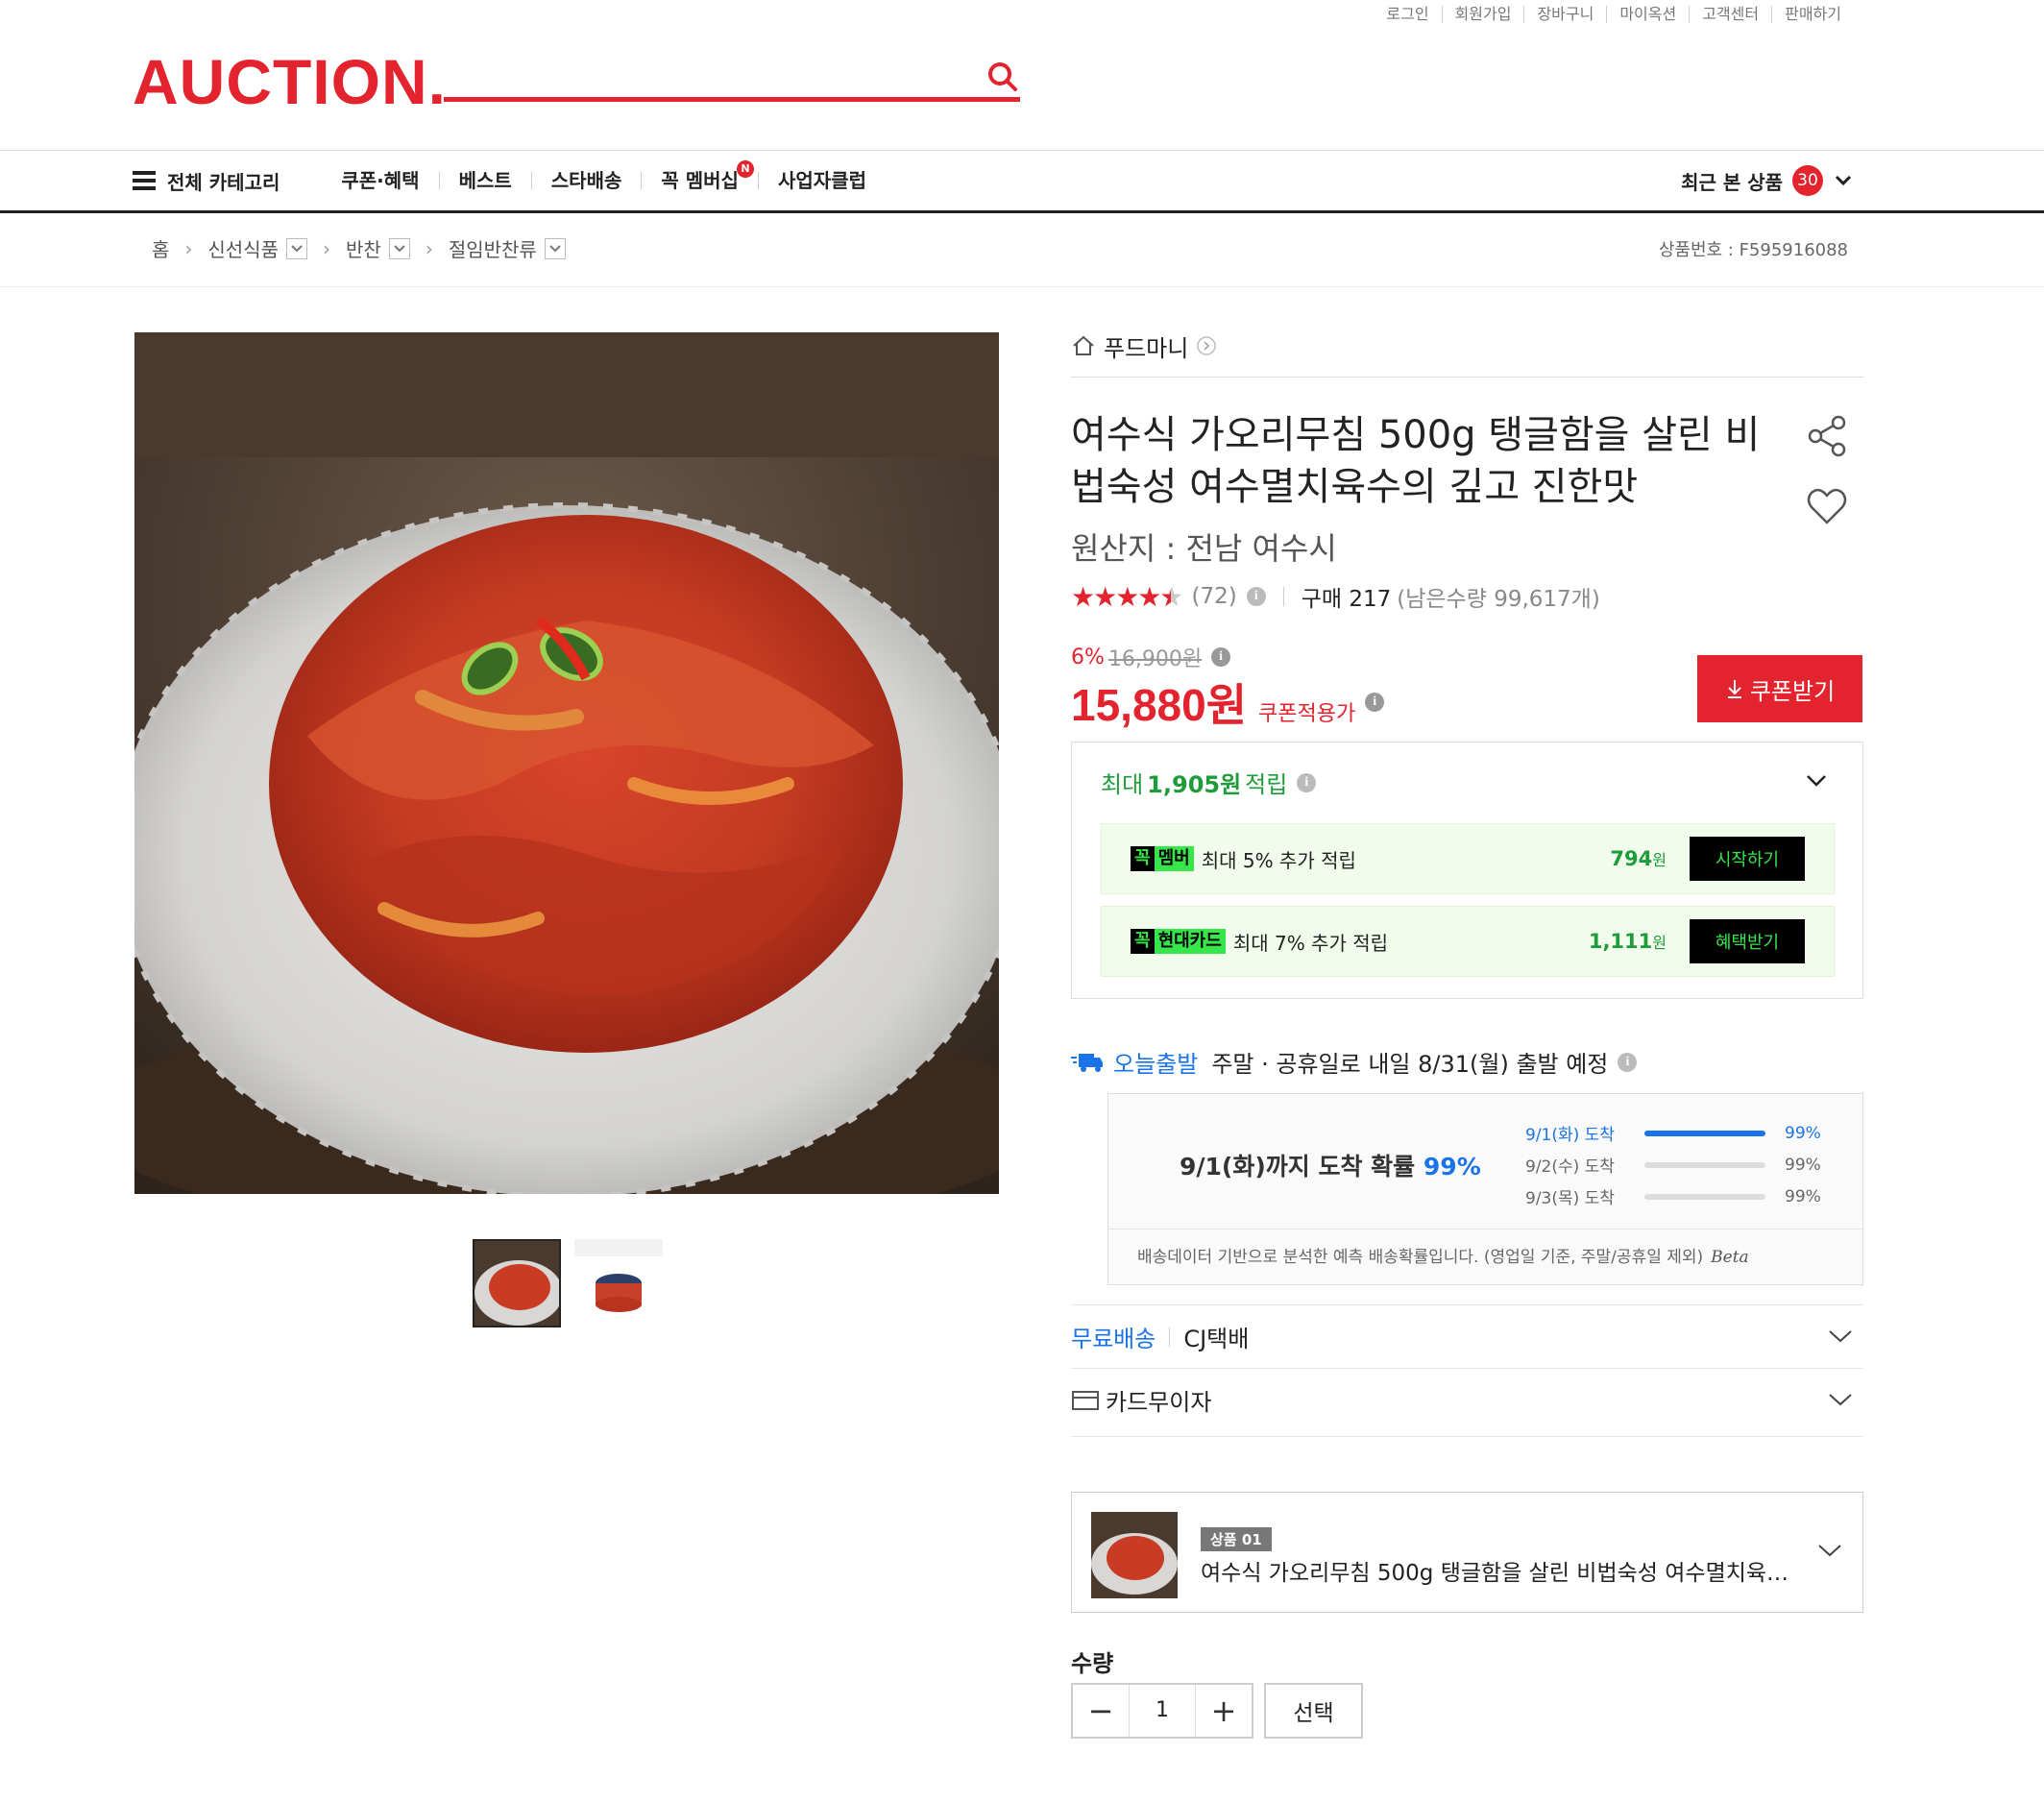  Describe the element at coordinates (243, 248) in the screenshot. I see `breadcrumb-fresh-food: 신선식품` at that location.